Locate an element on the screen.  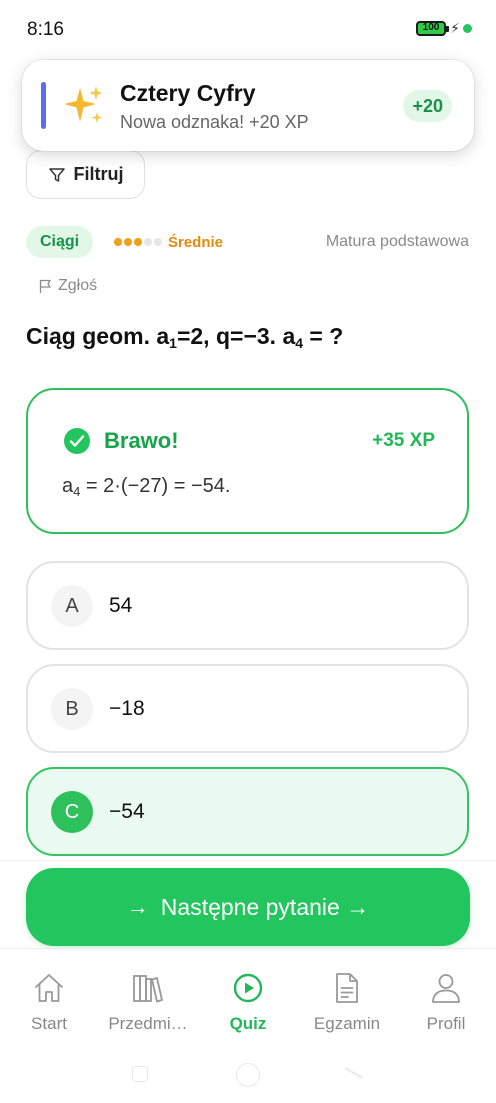
check-circle-icon is located at coordinates (77, 441).